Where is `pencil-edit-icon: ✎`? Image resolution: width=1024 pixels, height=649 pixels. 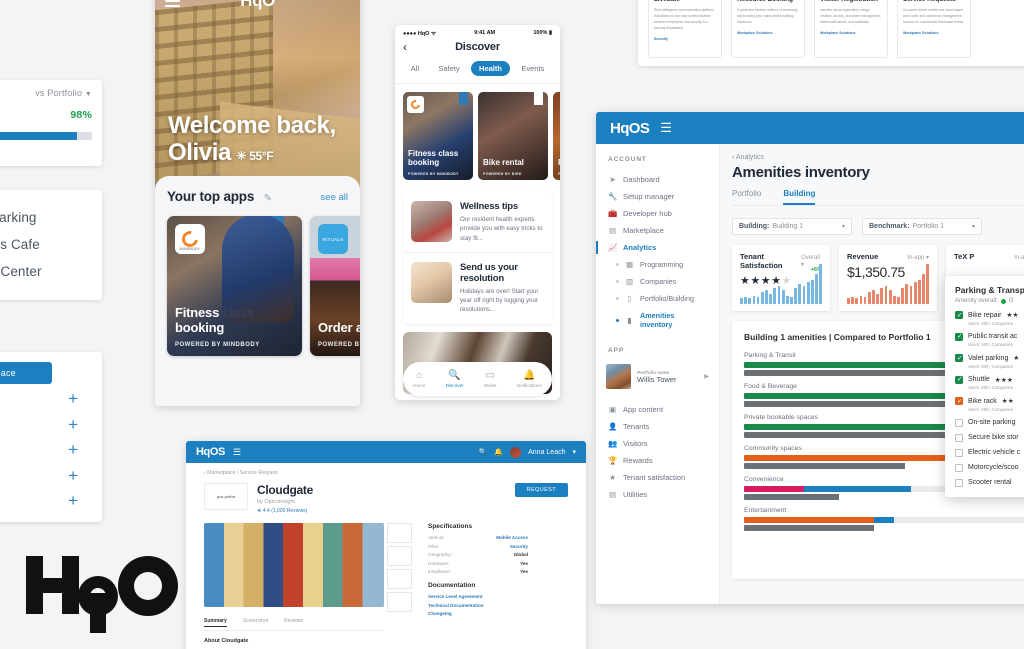
pencil-edit-icon: ✎ is located at coordinates (268, 198).